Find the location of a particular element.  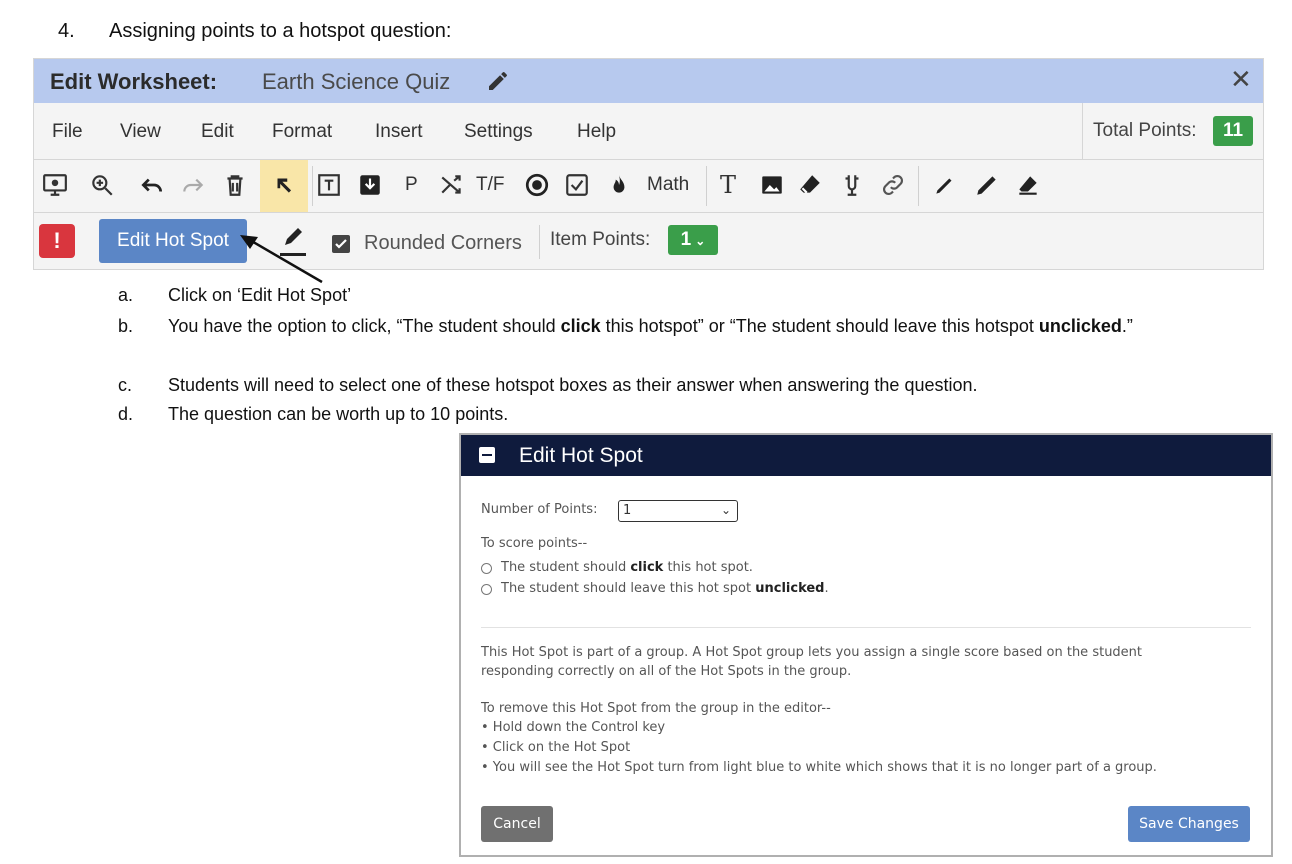

dropdown-field-icon is located at coordinates (370, 185).